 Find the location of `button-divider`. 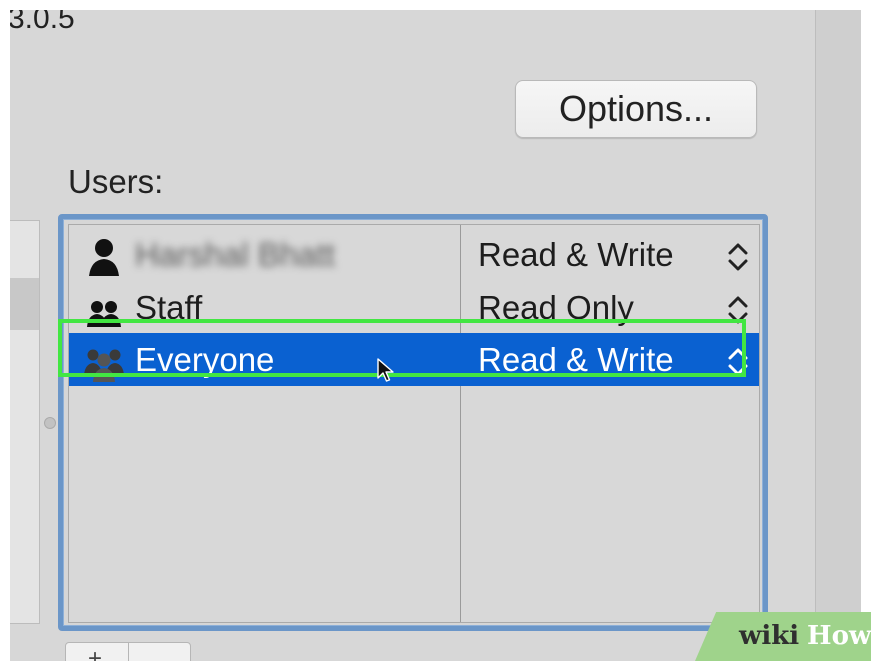

button-divider is located at coordinates (128, 652).